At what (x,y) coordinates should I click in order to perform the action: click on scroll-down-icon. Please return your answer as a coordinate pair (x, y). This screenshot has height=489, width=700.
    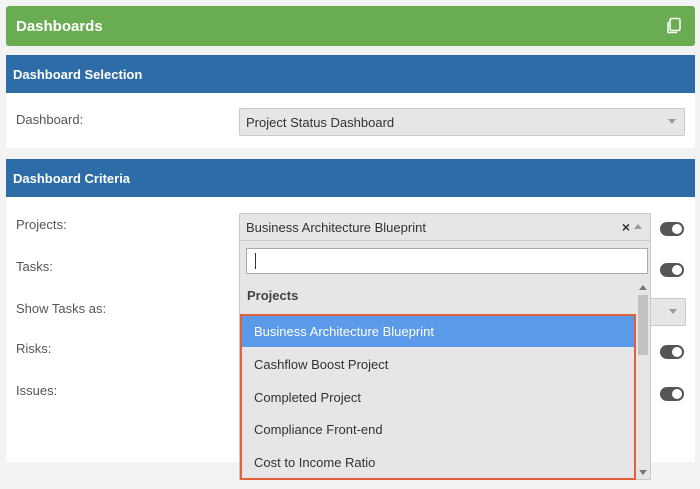
    Looking at the image, I should click on (643, 472).